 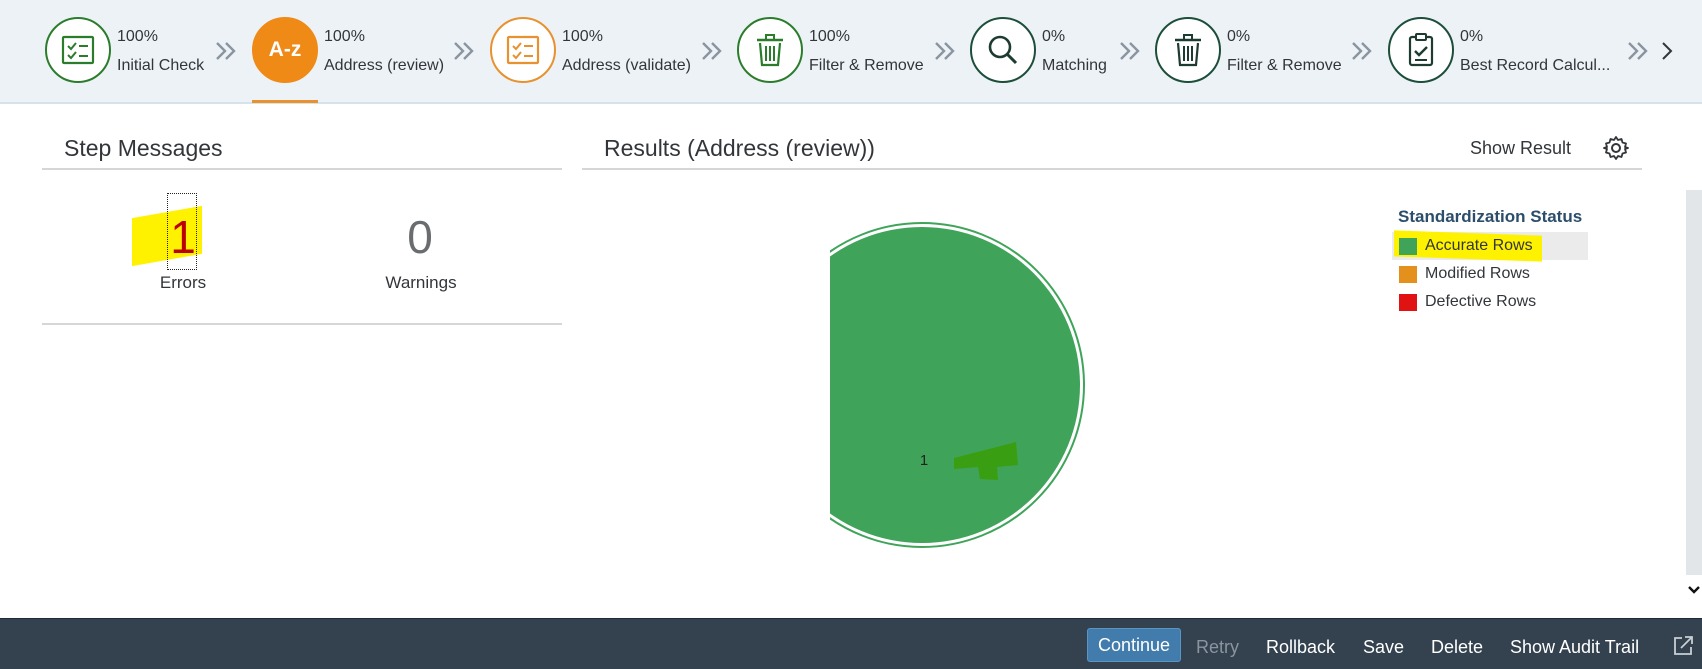 What do you see at coordinates (955, 385) in the screenshot?
I see `pie-slice-accurate-rows` at bounding box center [955, 385].